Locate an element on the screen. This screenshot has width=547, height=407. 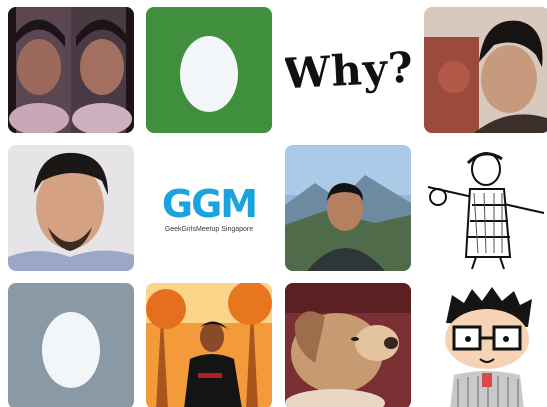
avatar-bearded-man-selfie is located at coordinates (71, 208).